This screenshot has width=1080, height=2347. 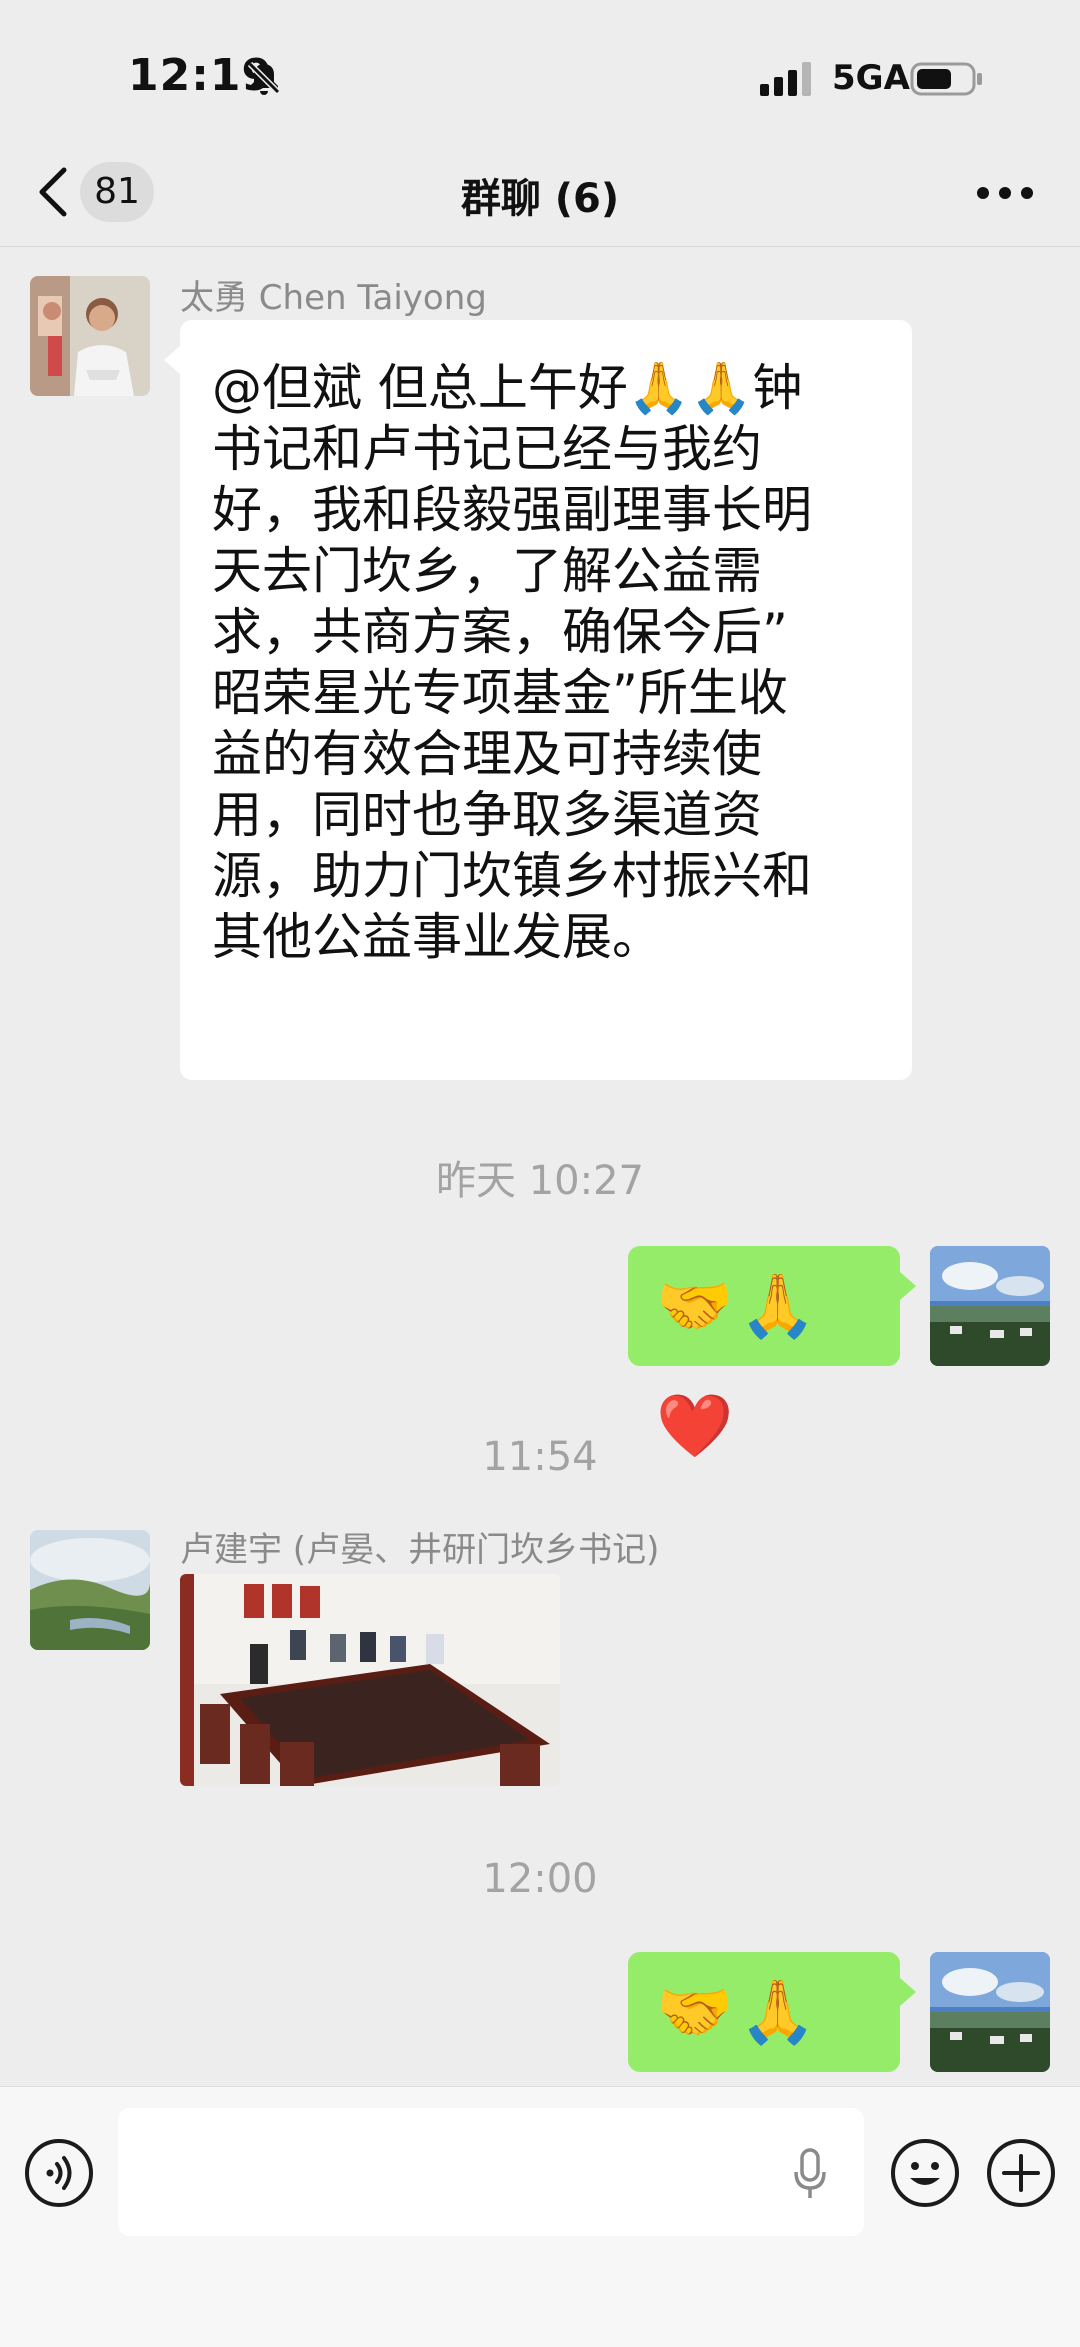 I want to click on mic-icon, so click(x=810, y=2174).